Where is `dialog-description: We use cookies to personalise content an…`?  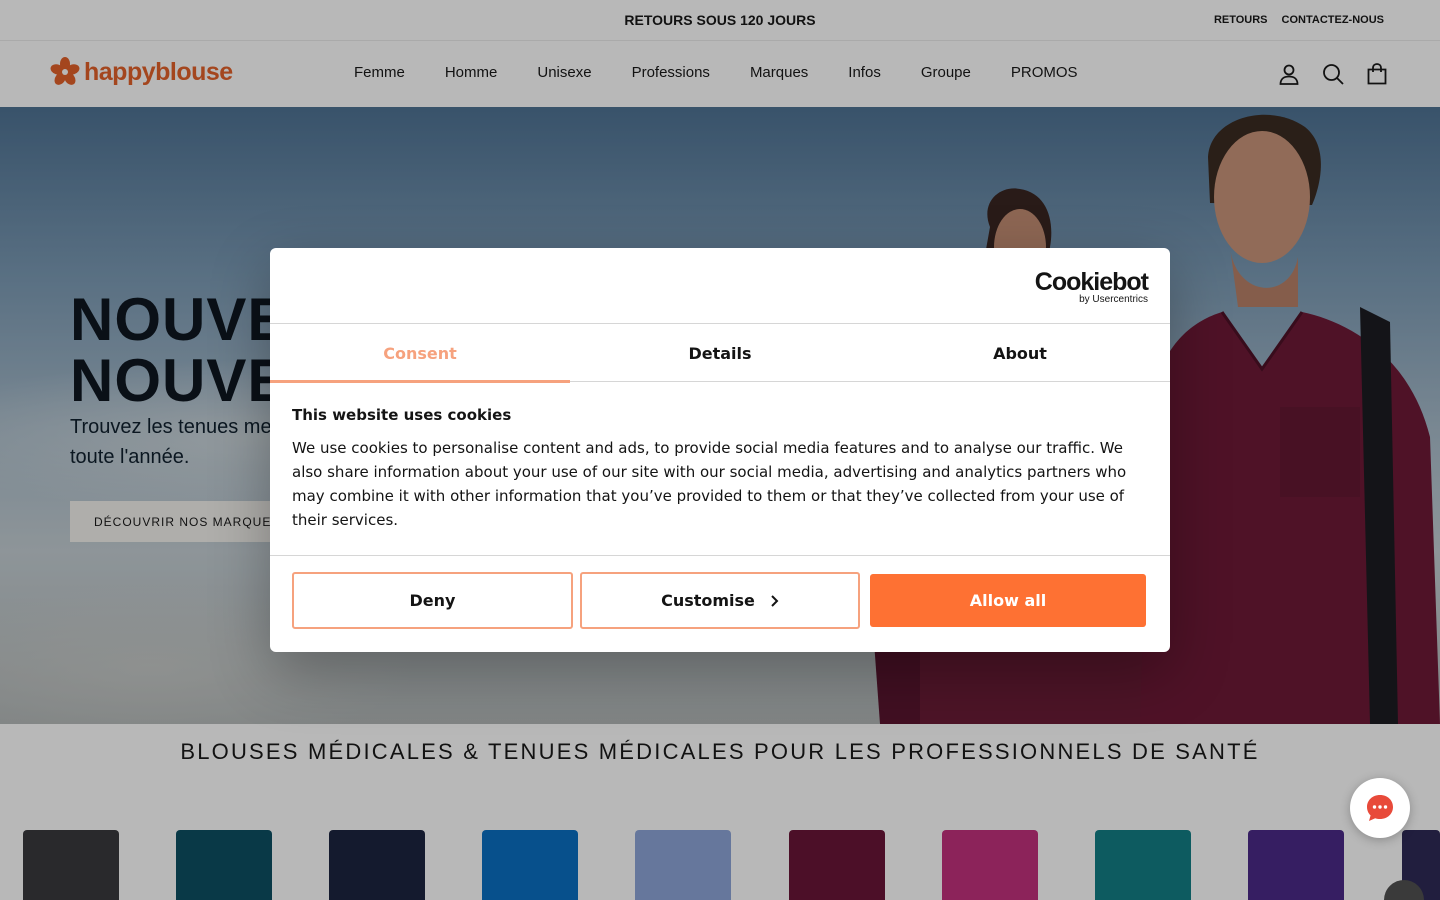
dialog-description: We use cookies to personalise content an… is located at coordinates (709, 484).